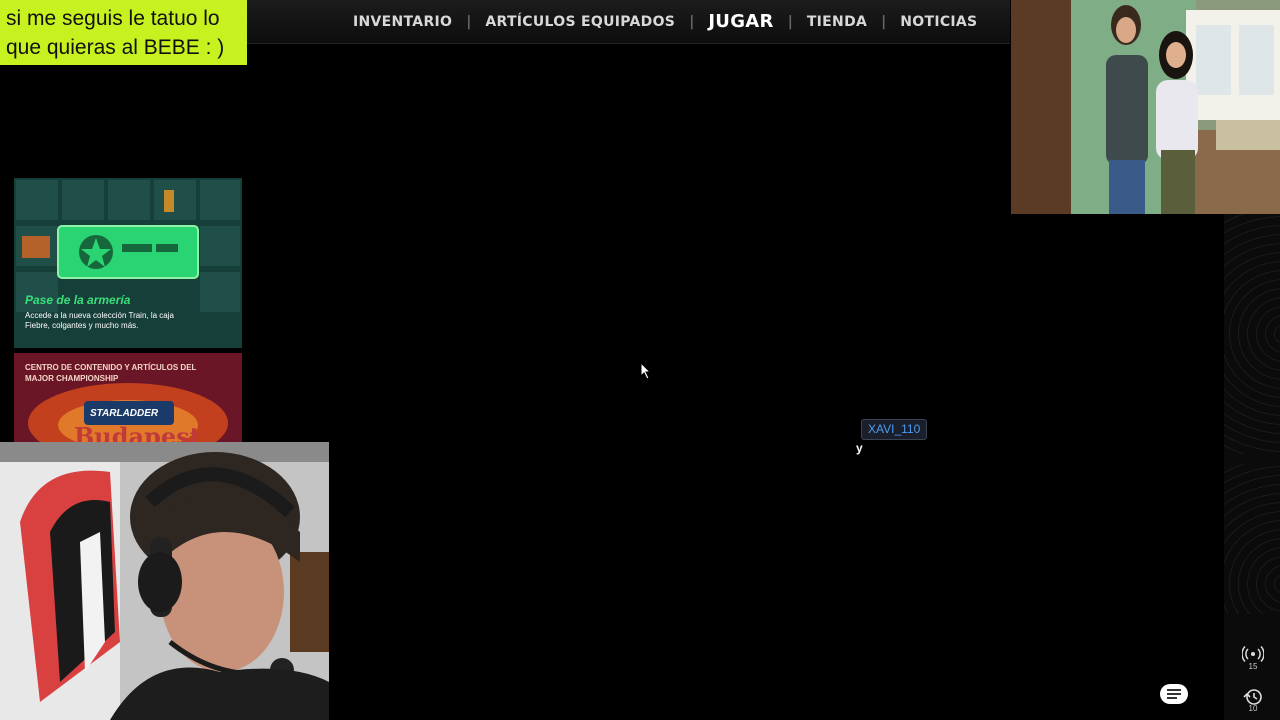 The image size is (1280, 720). I want to click on live-count: 15, so click(1253, 666).